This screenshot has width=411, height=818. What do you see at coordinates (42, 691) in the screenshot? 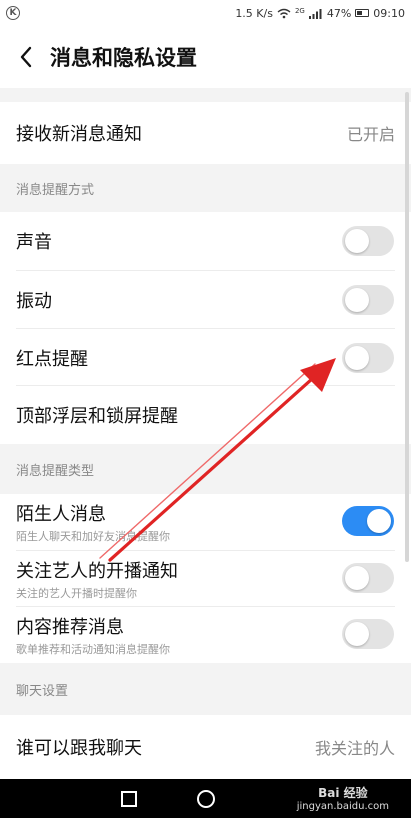
I see `section-title: 聊天设置` at bounding box center [42, 691].